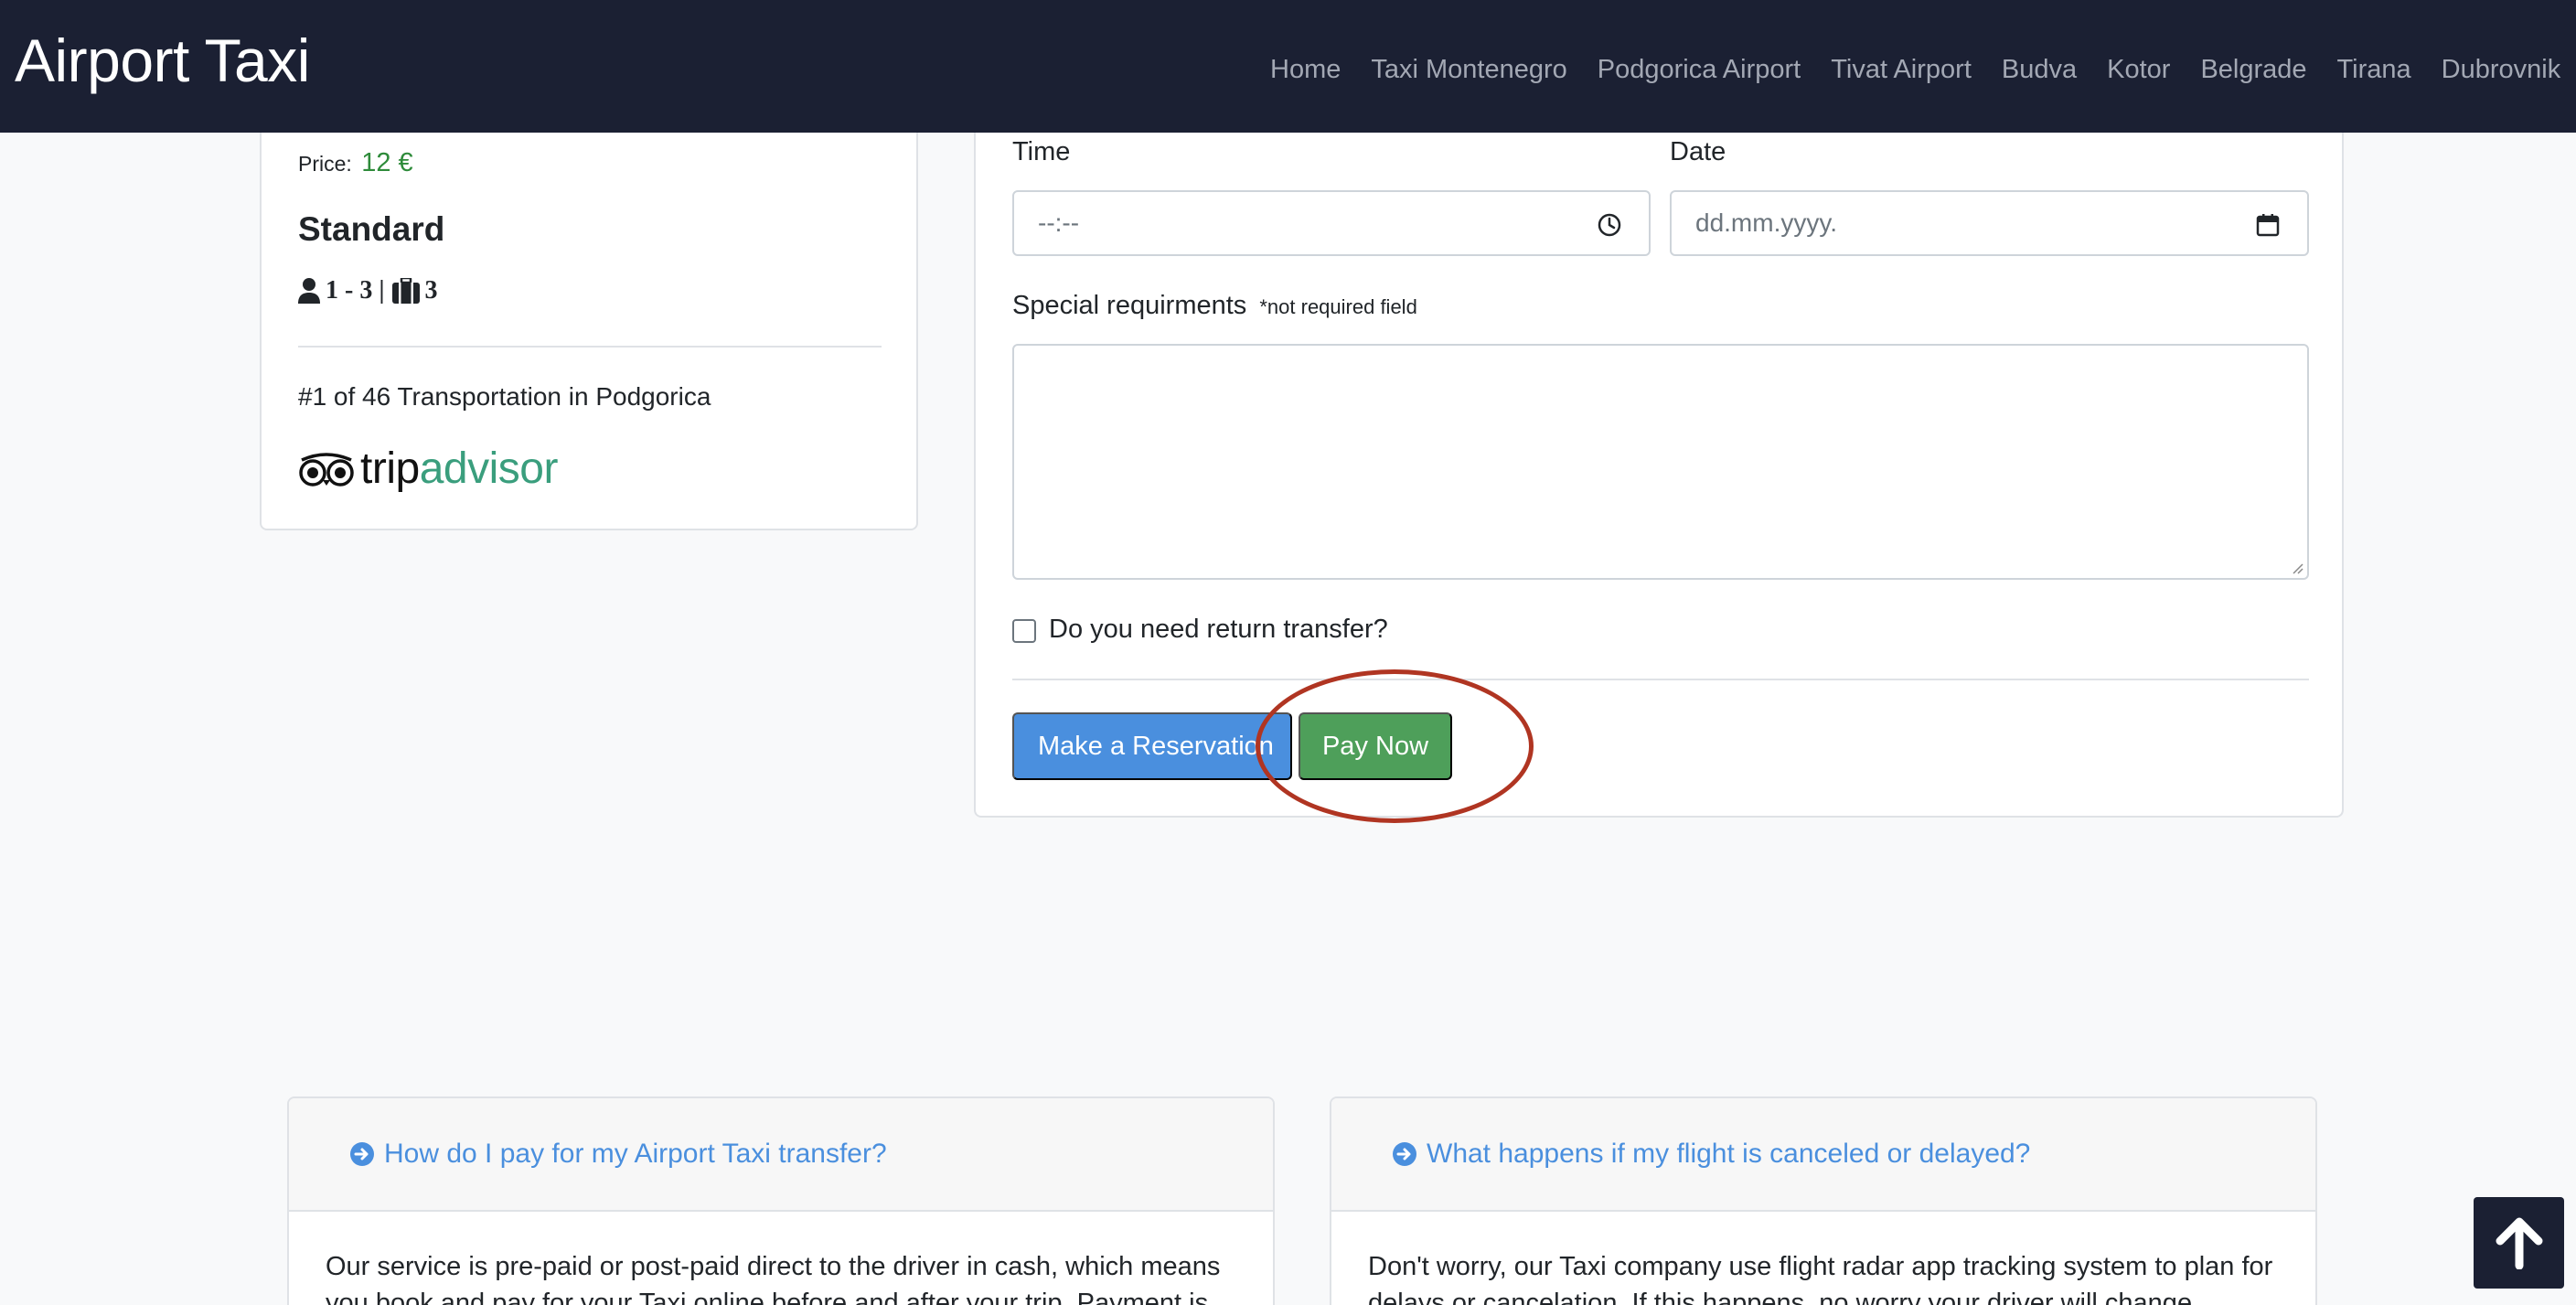  I want to click on nav-link-budva: Budva, so click(2039, 70).